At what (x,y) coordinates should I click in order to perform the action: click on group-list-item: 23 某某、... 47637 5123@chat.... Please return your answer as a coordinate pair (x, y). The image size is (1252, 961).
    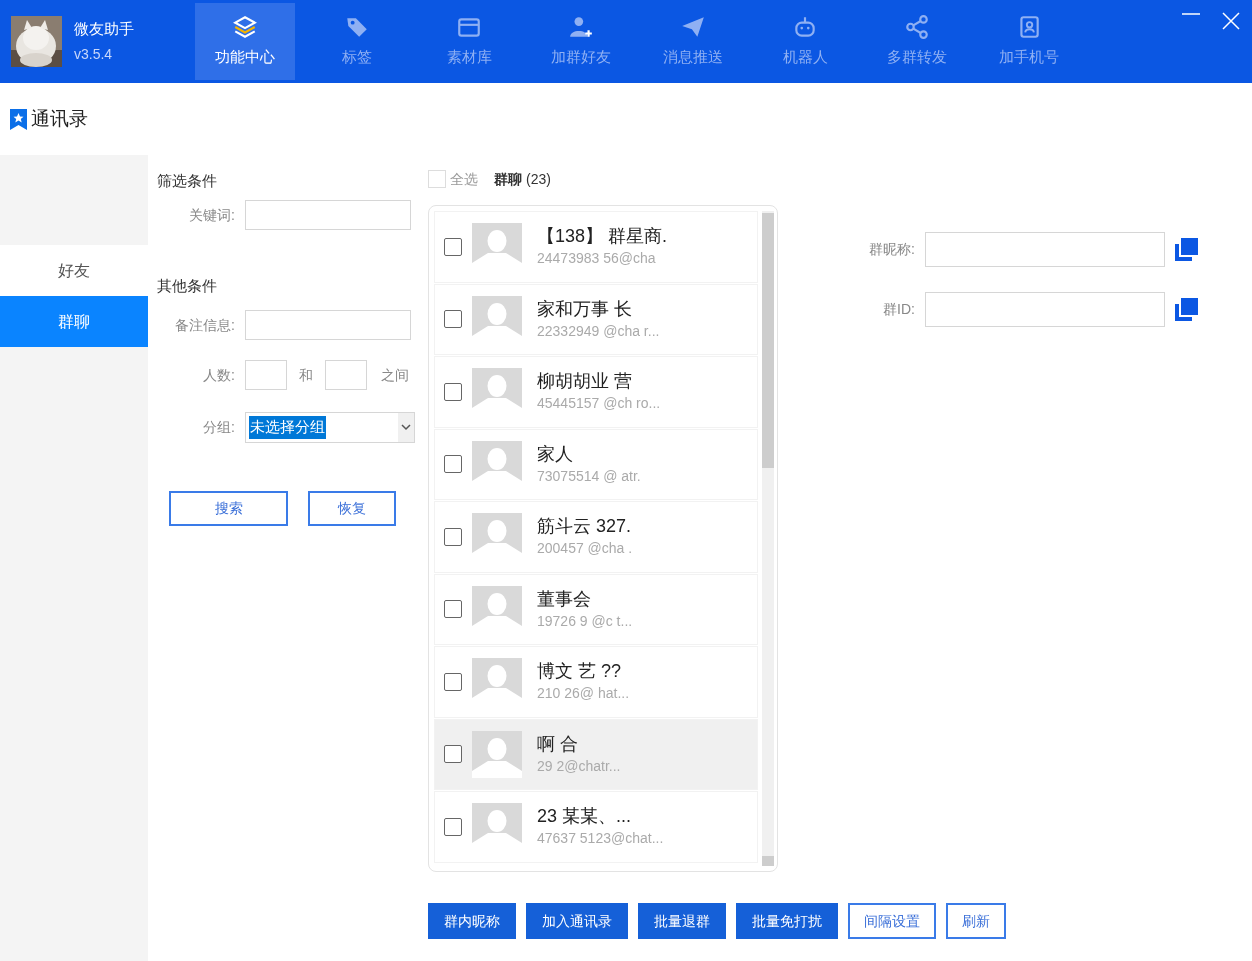
    Looking at the image, I should click on (596, 827).